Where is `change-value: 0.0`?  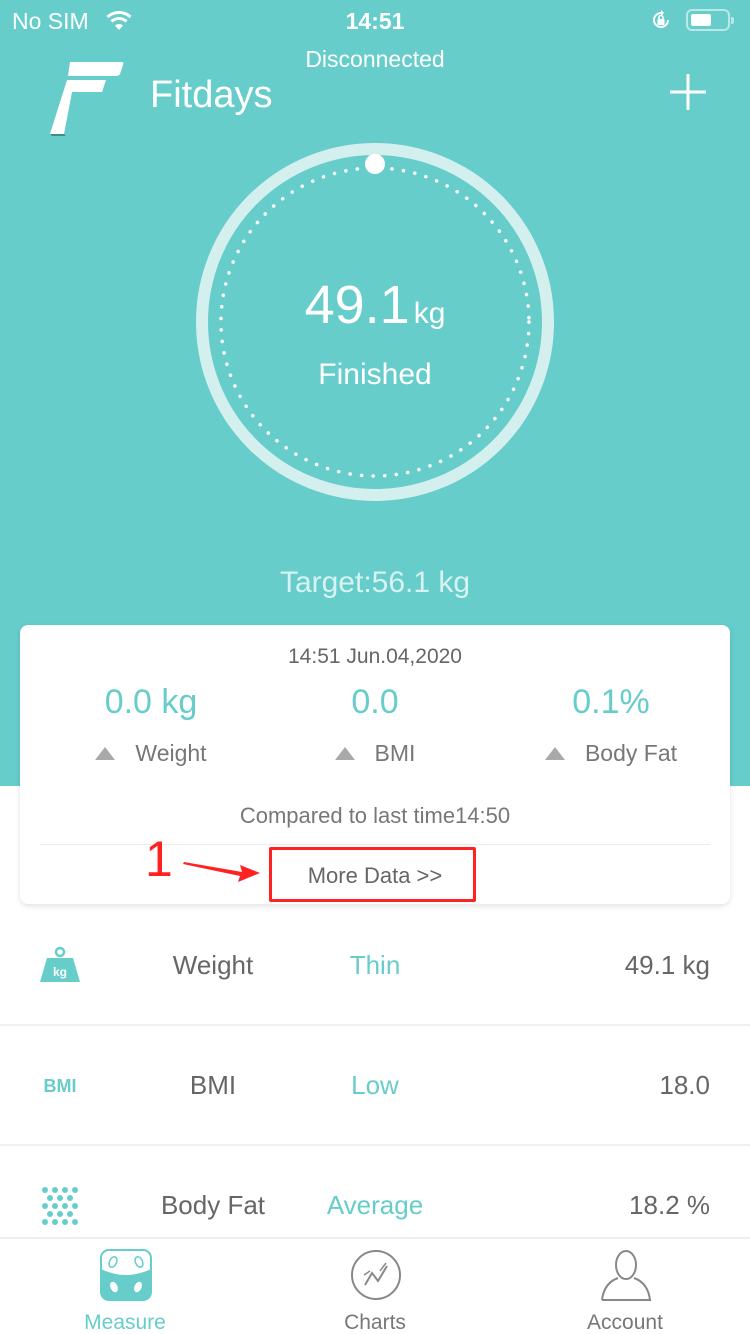 change-value: 0.0 is located at coordinates (375, 702).